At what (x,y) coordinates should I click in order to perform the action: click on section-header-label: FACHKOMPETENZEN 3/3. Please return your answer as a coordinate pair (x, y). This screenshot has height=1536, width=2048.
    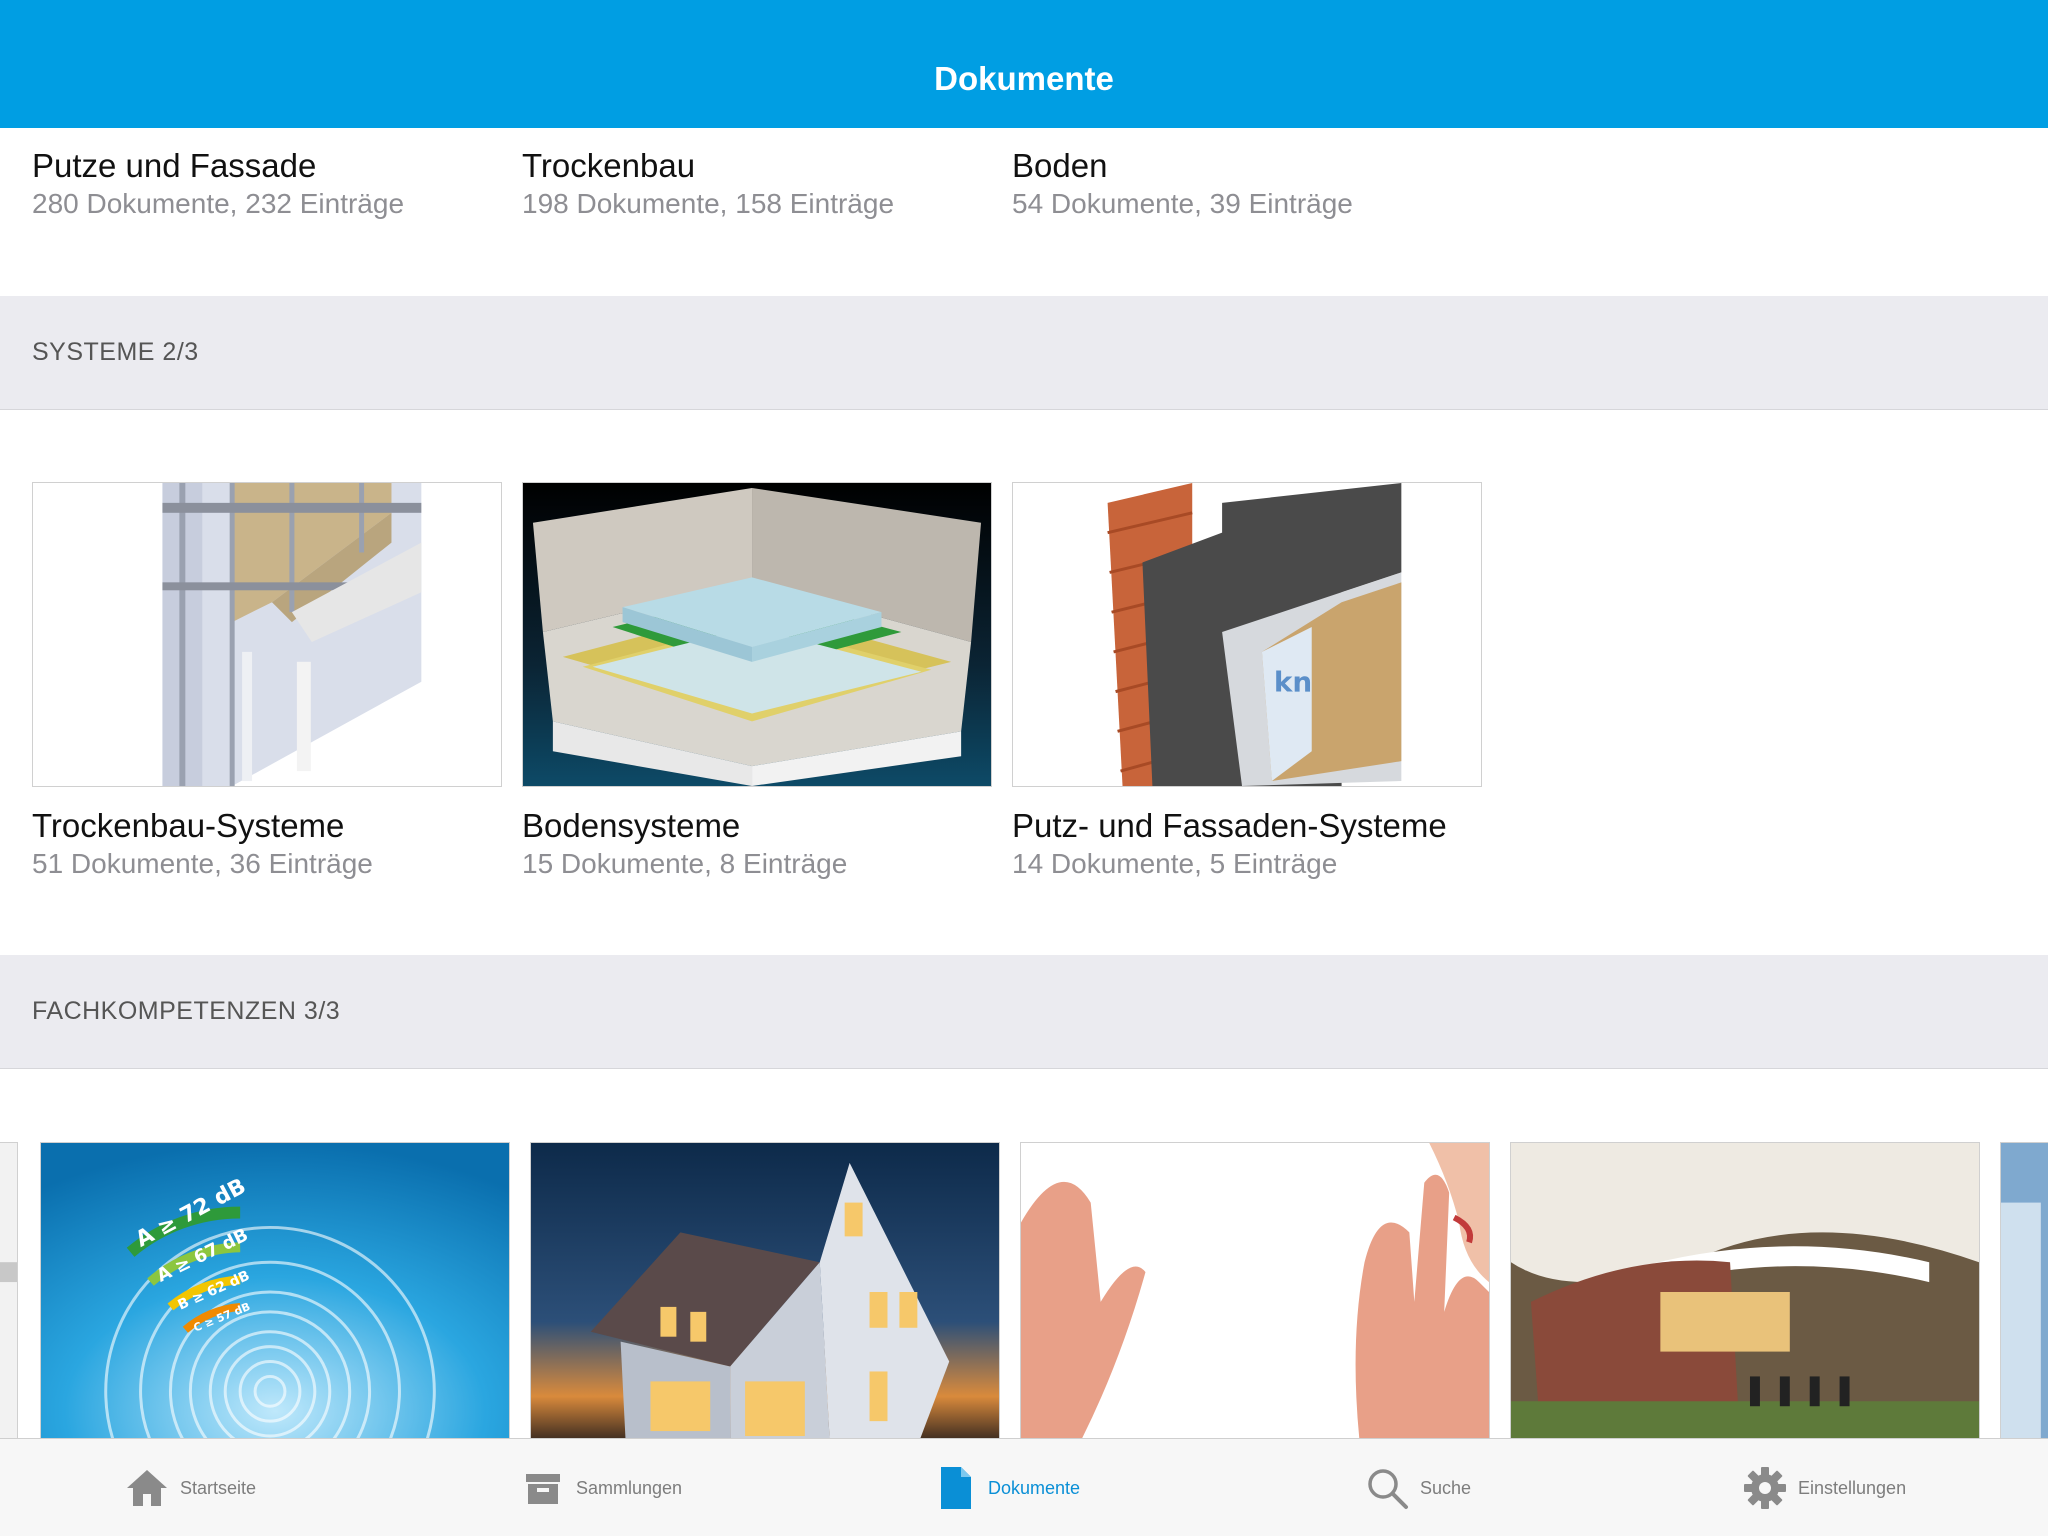
    Looking at the image, I should click on (186, 1011).